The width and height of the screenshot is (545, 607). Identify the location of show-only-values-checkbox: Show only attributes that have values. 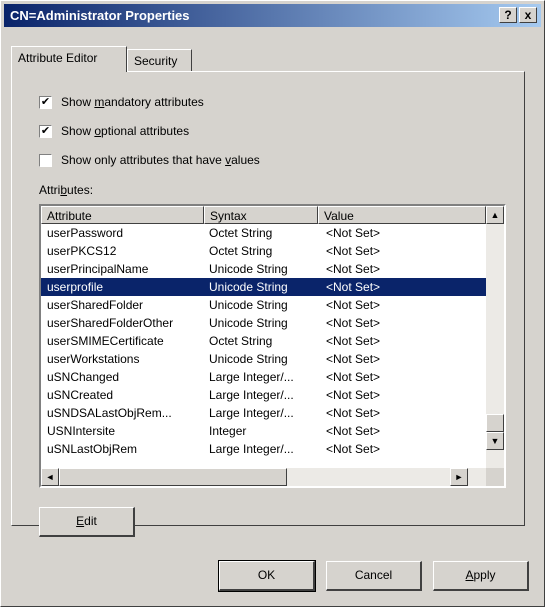
(149, 160).